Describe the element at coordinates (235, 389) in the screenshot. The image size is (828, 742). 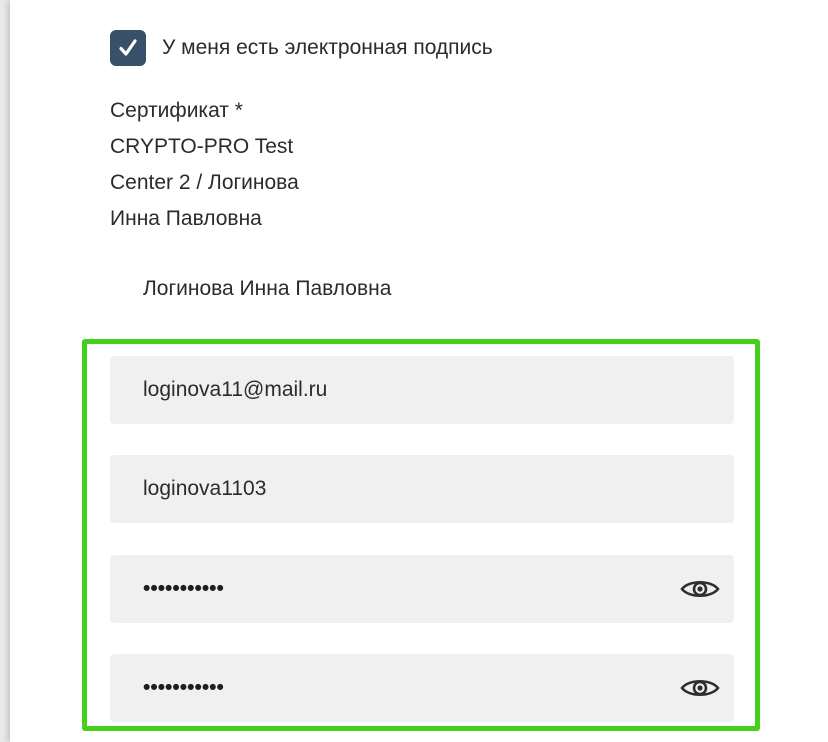
I see `email-value: loginova11@mail.ru` at that location.